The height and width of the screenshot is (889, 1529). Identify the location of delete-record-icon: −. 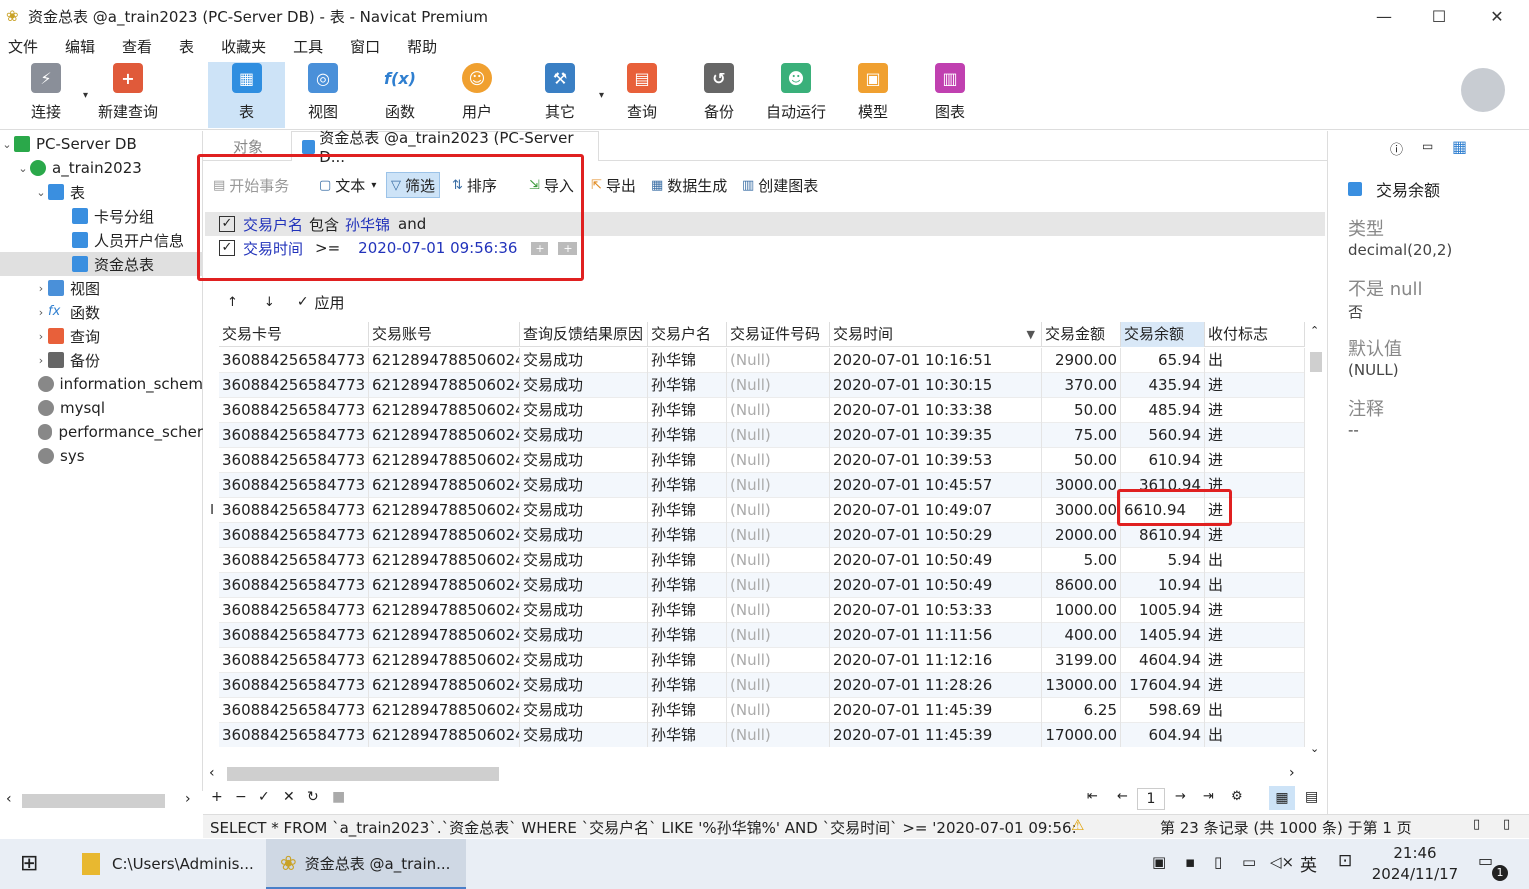
(241, 797).